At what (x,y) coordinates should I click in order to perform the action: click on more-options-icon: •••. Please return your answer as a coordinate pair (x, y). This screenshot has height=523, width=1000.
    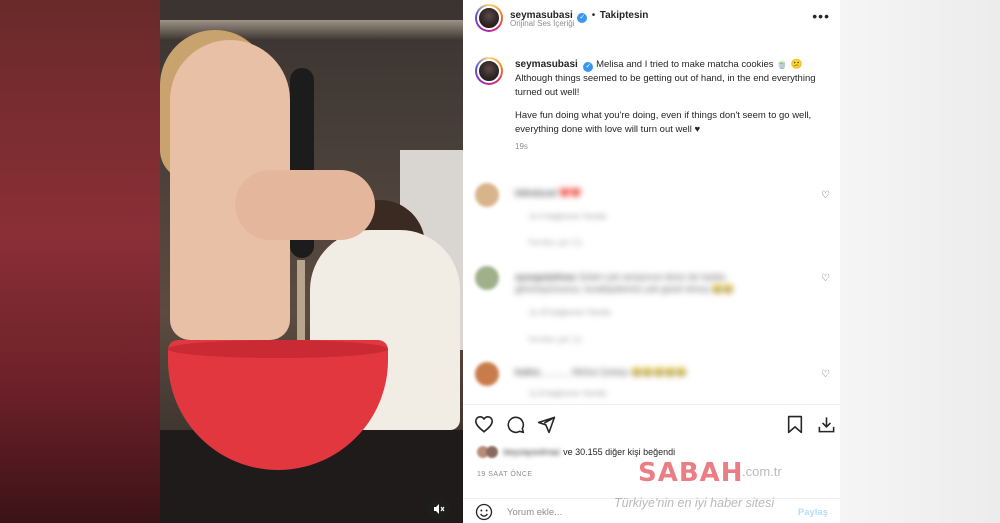
    Looking at the image, I should click on (821, 16).